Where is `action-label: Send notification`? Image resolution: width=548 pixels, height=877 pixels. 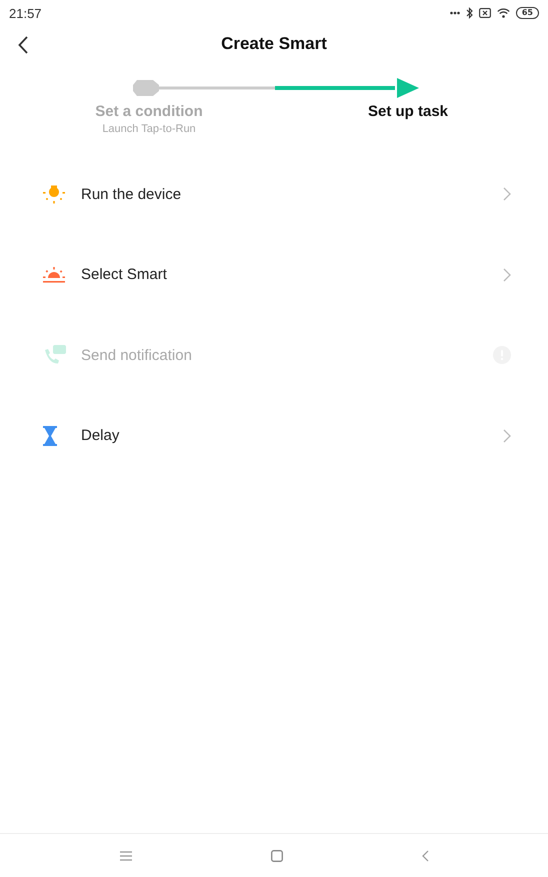 action-label: Send notification is located at coordinates (137, 355).